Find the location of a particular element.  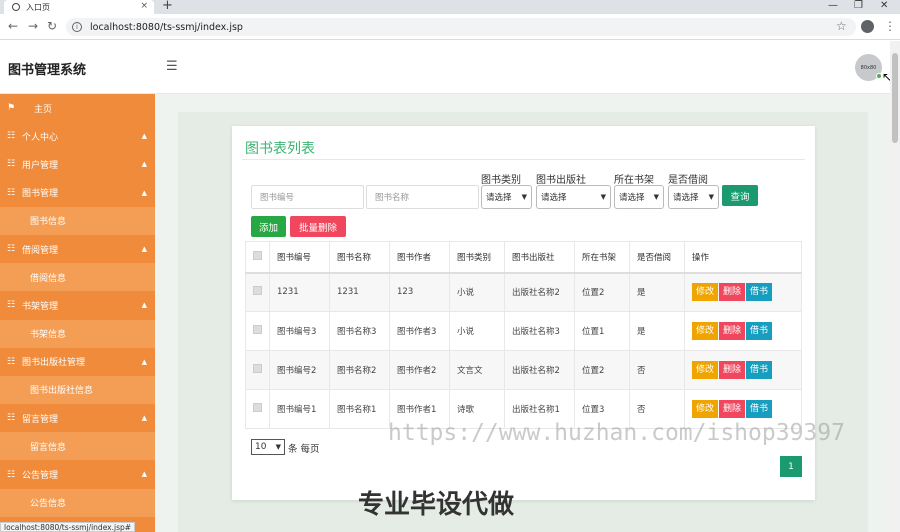

page-size-select: 10 ▼ is located at coordinates (268, 447).